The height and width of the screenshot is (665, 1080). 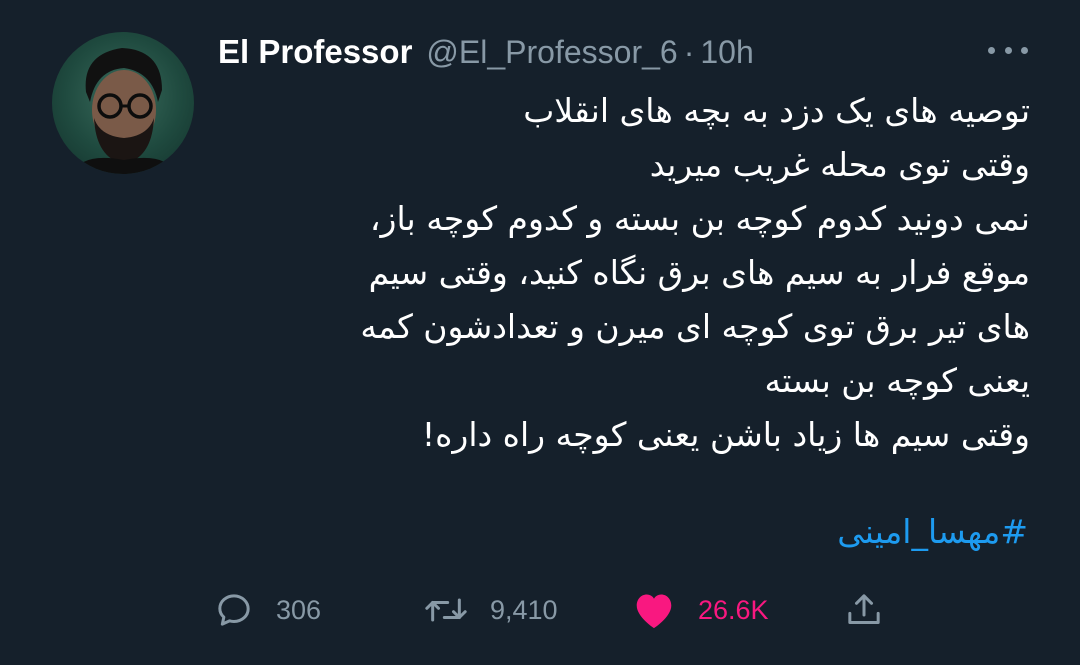 I want to click on tweet-text-line: توصیه های یک دزد به بچه های انقلاب, so click(x=776, y=110).